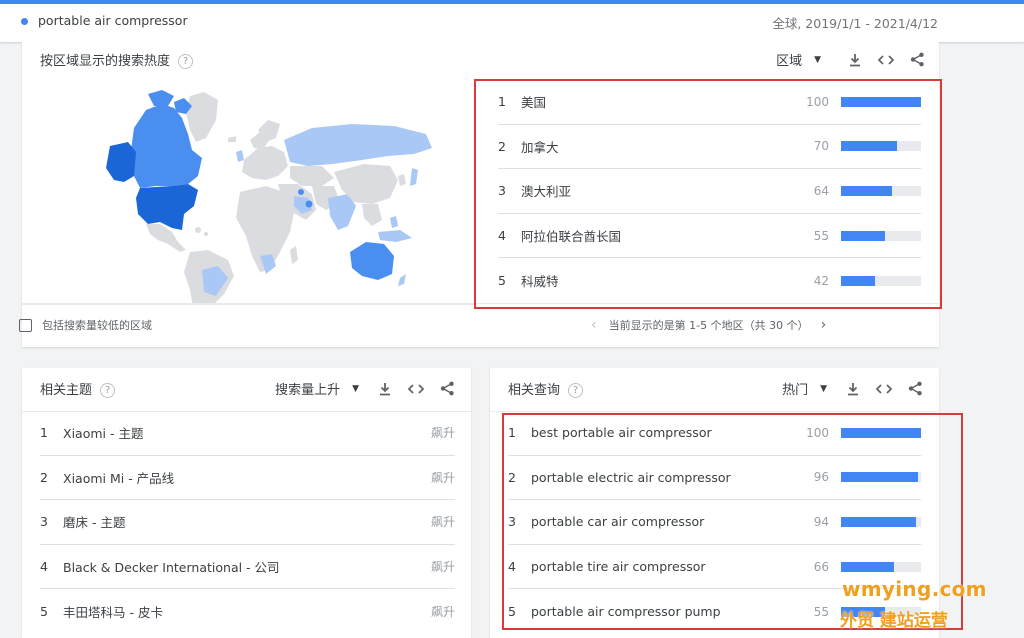 This screenshot has height=638, width=1024. I want to click on region-card-title: 按区域显示的搜索热度?, so click(117, 59).